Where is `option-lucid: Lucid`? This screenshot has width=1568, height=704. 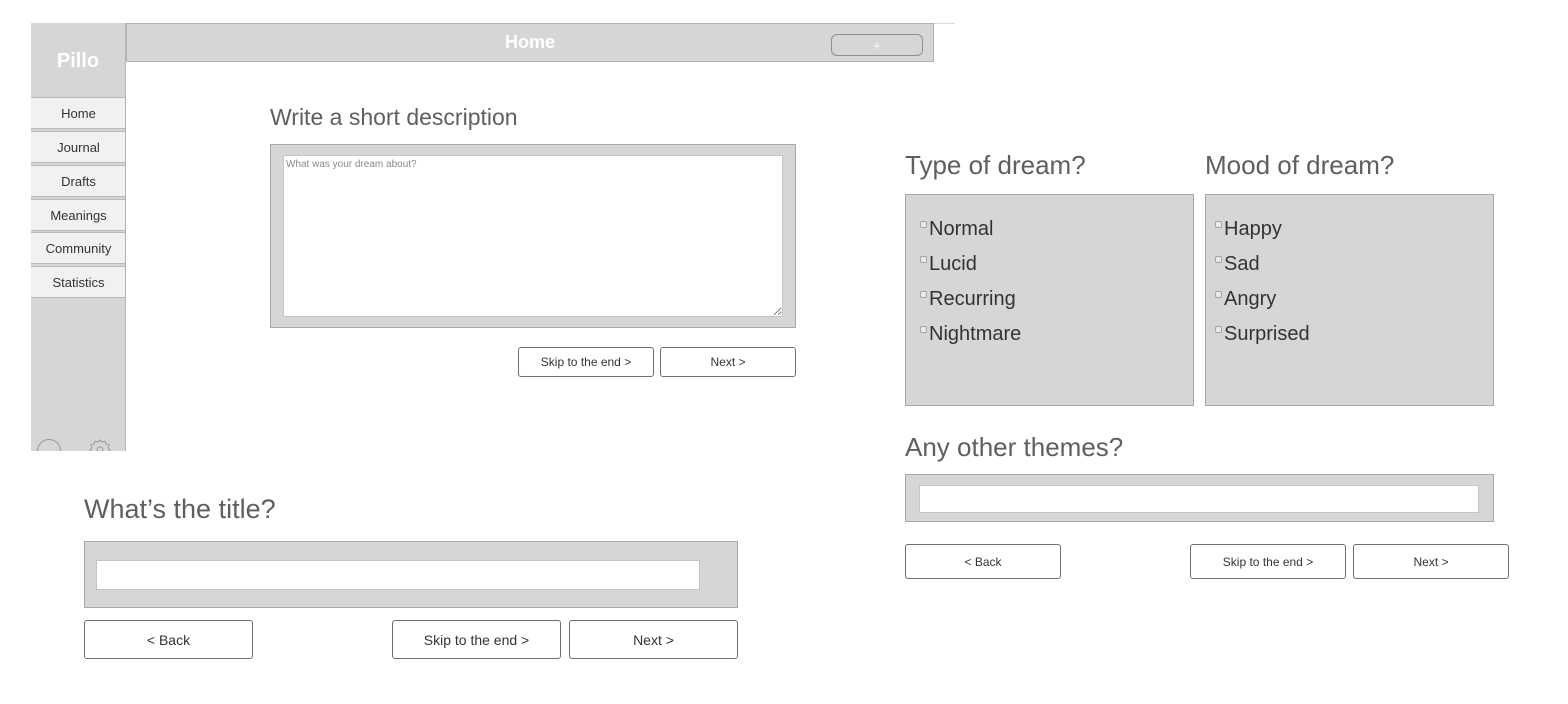
option-lucid: Lucid is located at coordinates (948, 267).